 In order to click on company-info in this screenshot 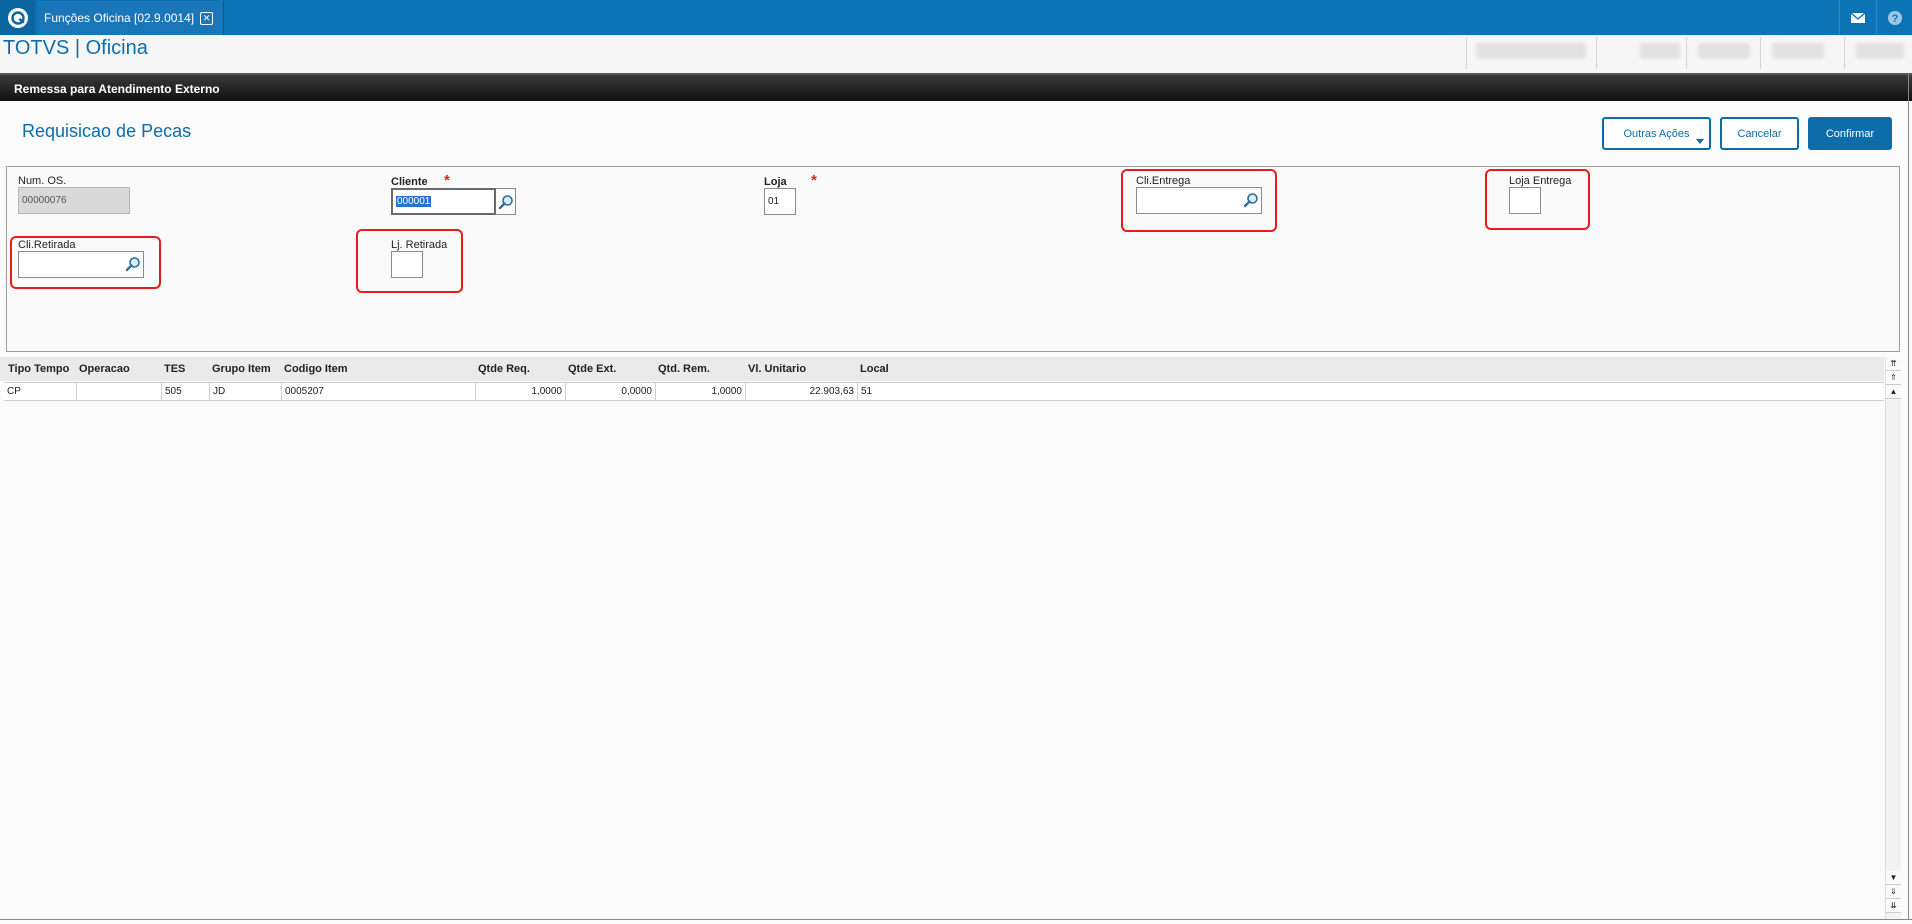, I will do `click(1724, 51)`.